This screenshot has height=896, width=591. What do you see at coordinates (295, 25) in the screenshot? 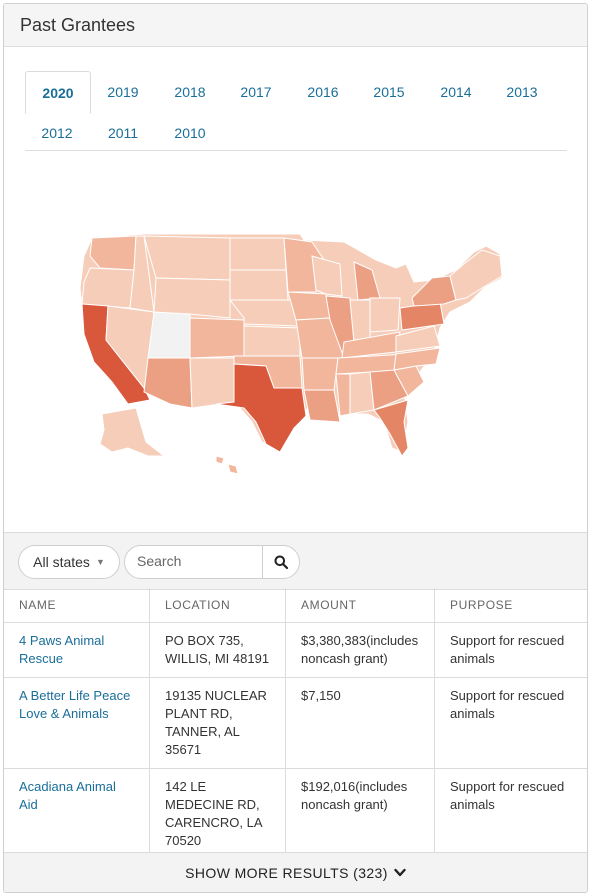
I see `panel-header: Past Grantees` at bounding box center [295, 25].